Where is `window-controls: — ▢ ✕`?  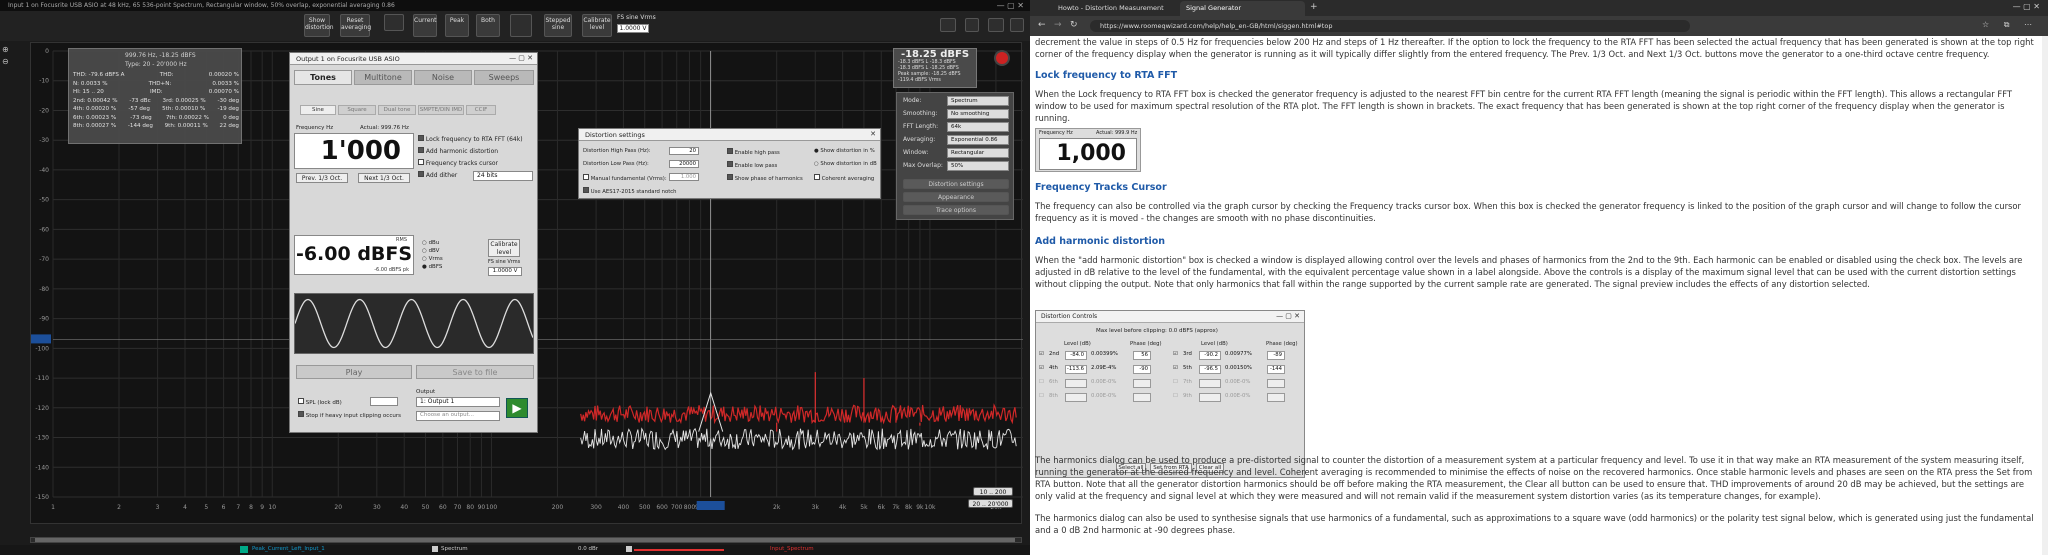
window-controls: — ▢ ✕ is located at coordinates (1010, 5).